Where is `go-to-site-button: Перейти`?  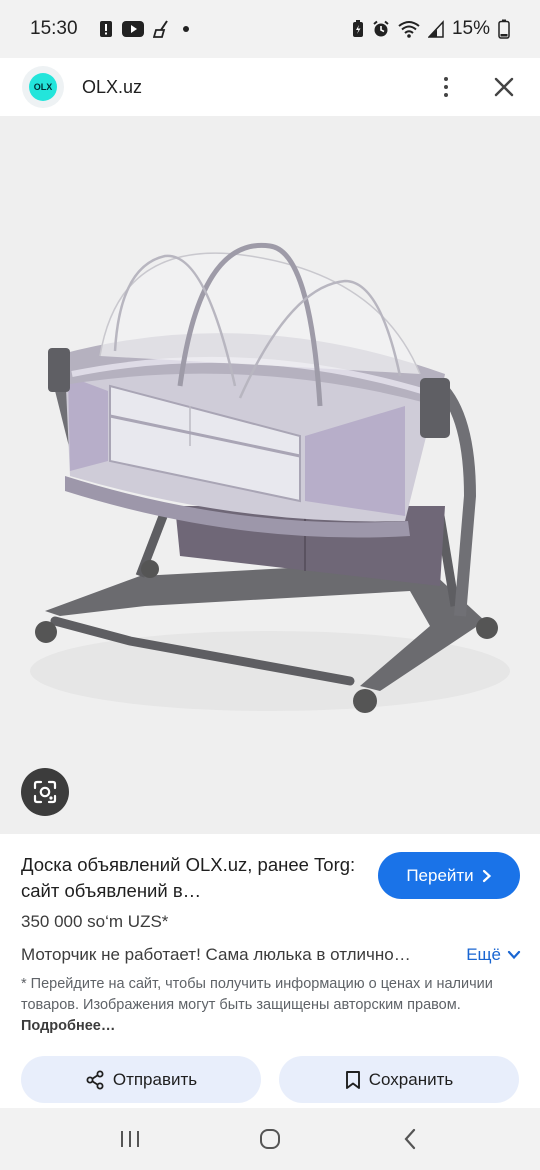 go-to-site-button: Перейти is located at coordinates (449, 875).